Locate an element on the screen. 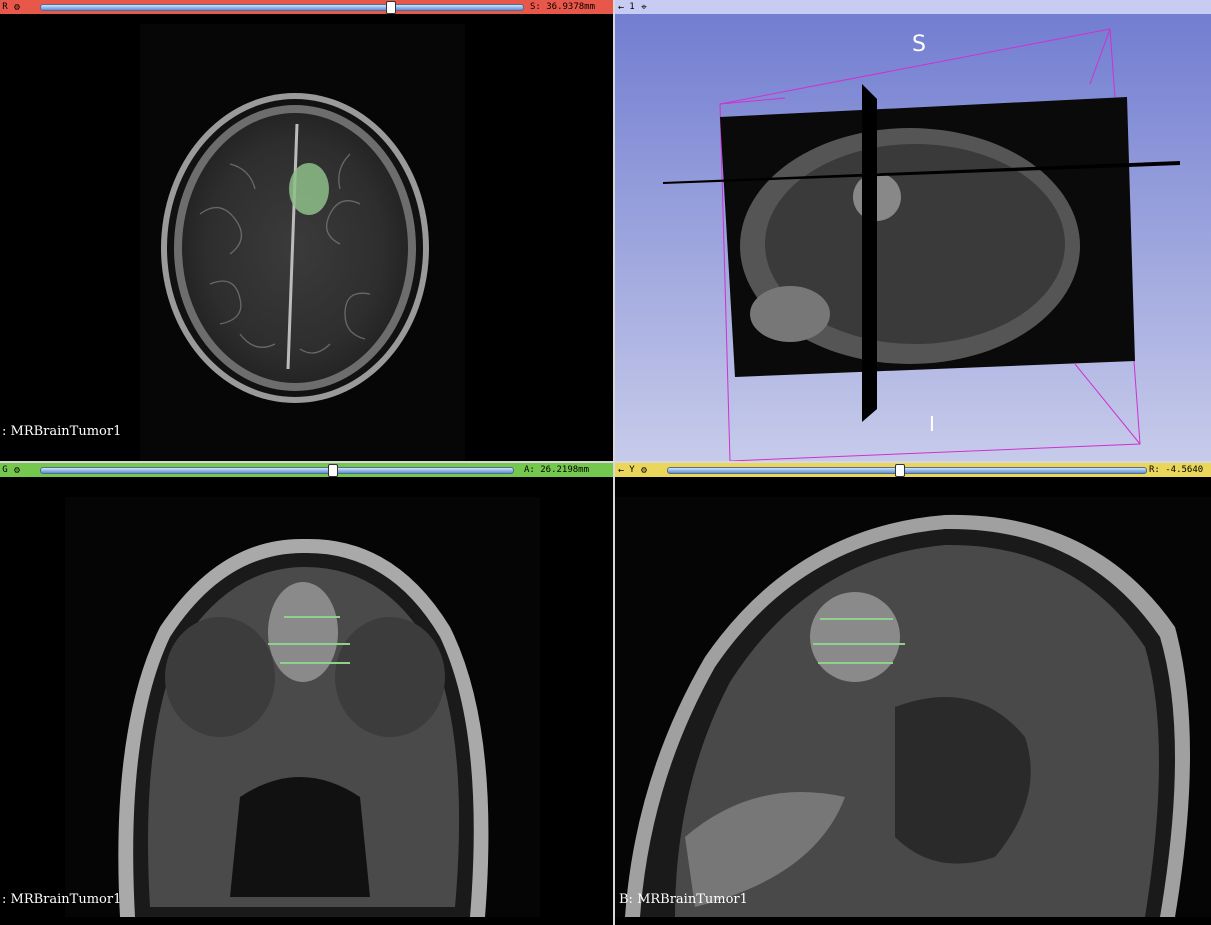  yellow-slider-thumb is located at coordinates (900, 470).